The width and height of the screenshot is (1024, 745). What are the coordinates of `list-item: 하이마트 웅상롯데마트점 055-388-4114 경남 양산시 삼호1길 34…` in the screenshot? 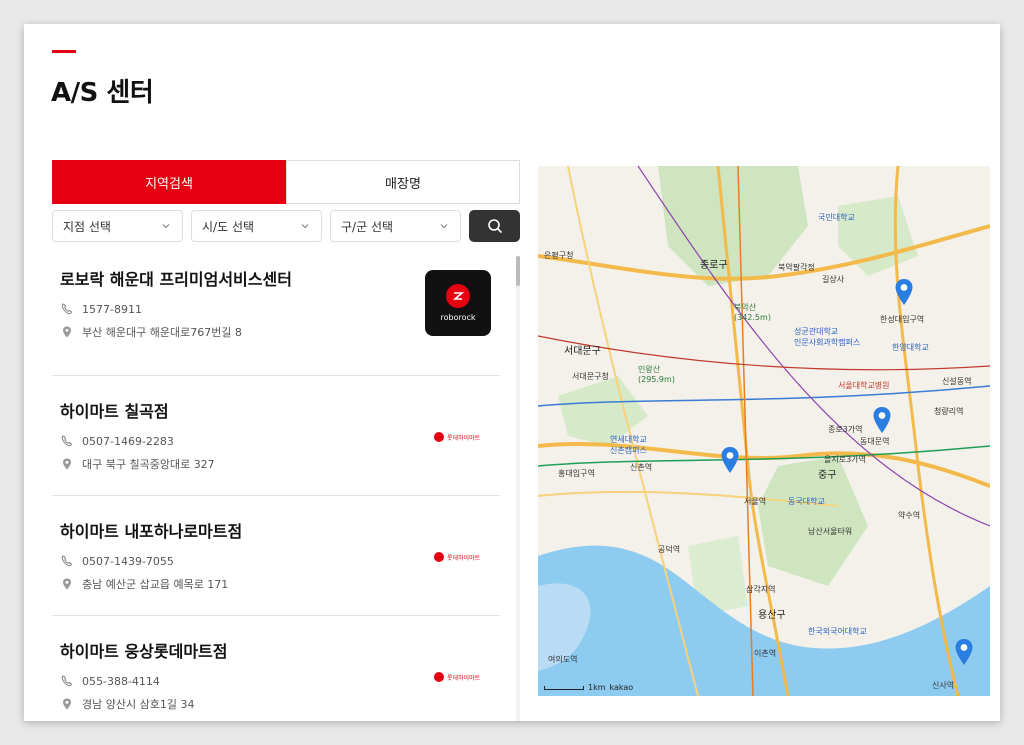 It's located at (276, 668).